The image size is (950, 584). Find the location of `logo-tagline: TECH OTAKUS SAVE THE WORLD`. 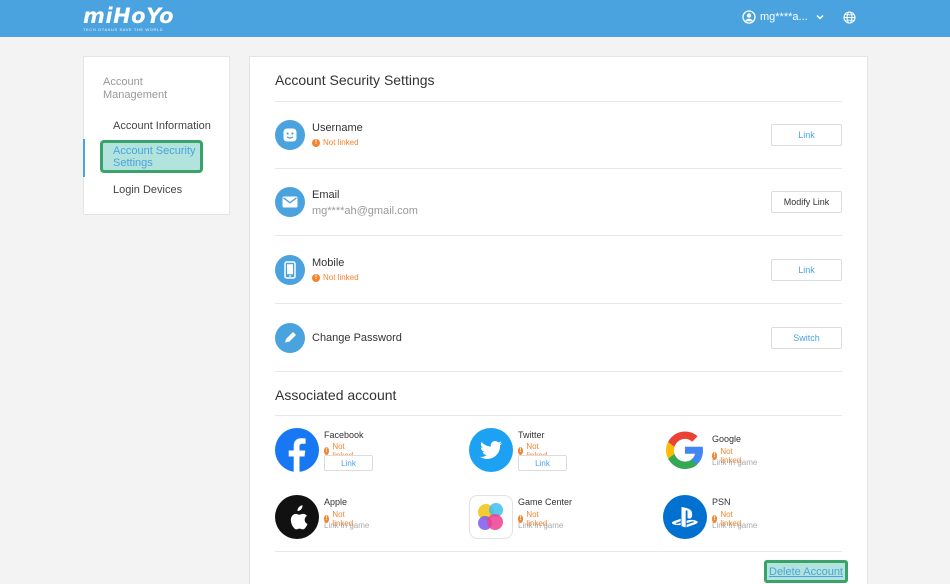

logo-tagline: TECH OTAKUS SAVE THE WORLD is located at coordinates (123, 29).